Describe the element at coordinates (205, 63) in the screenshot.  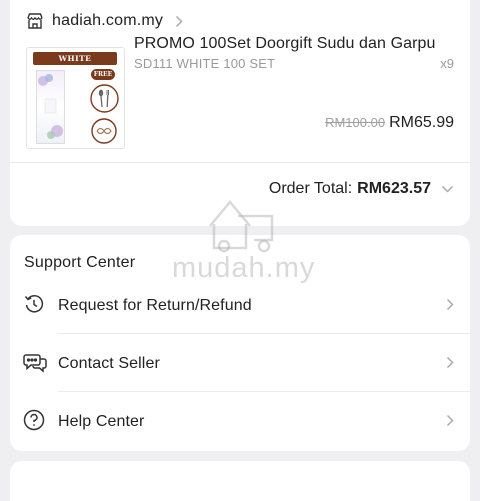
I see `product-variant: SD111 WHITE 100 SET` at that location.